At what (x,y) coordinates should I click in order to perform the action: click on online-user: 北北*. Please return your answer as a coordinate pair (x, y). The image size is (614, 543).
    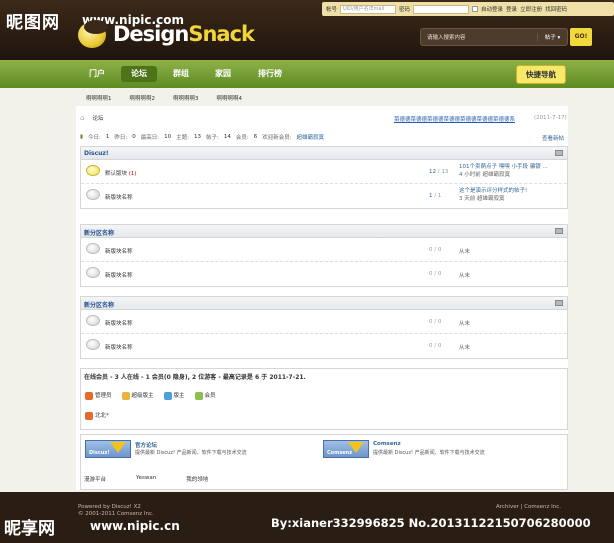
    Looking at the image, I should click on (97, 415).